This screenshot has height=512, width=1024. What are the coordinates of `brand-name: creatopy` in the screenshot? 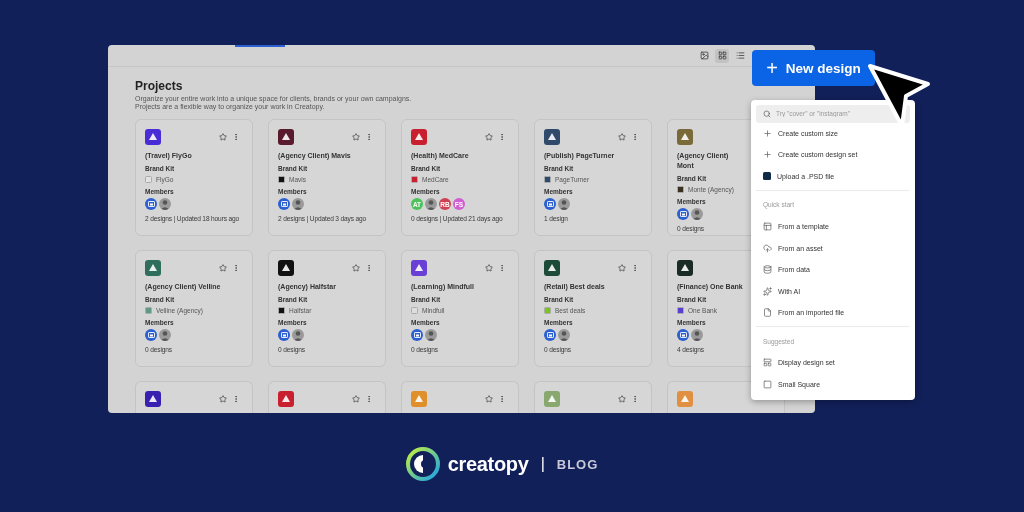 It's located at (488, 464).